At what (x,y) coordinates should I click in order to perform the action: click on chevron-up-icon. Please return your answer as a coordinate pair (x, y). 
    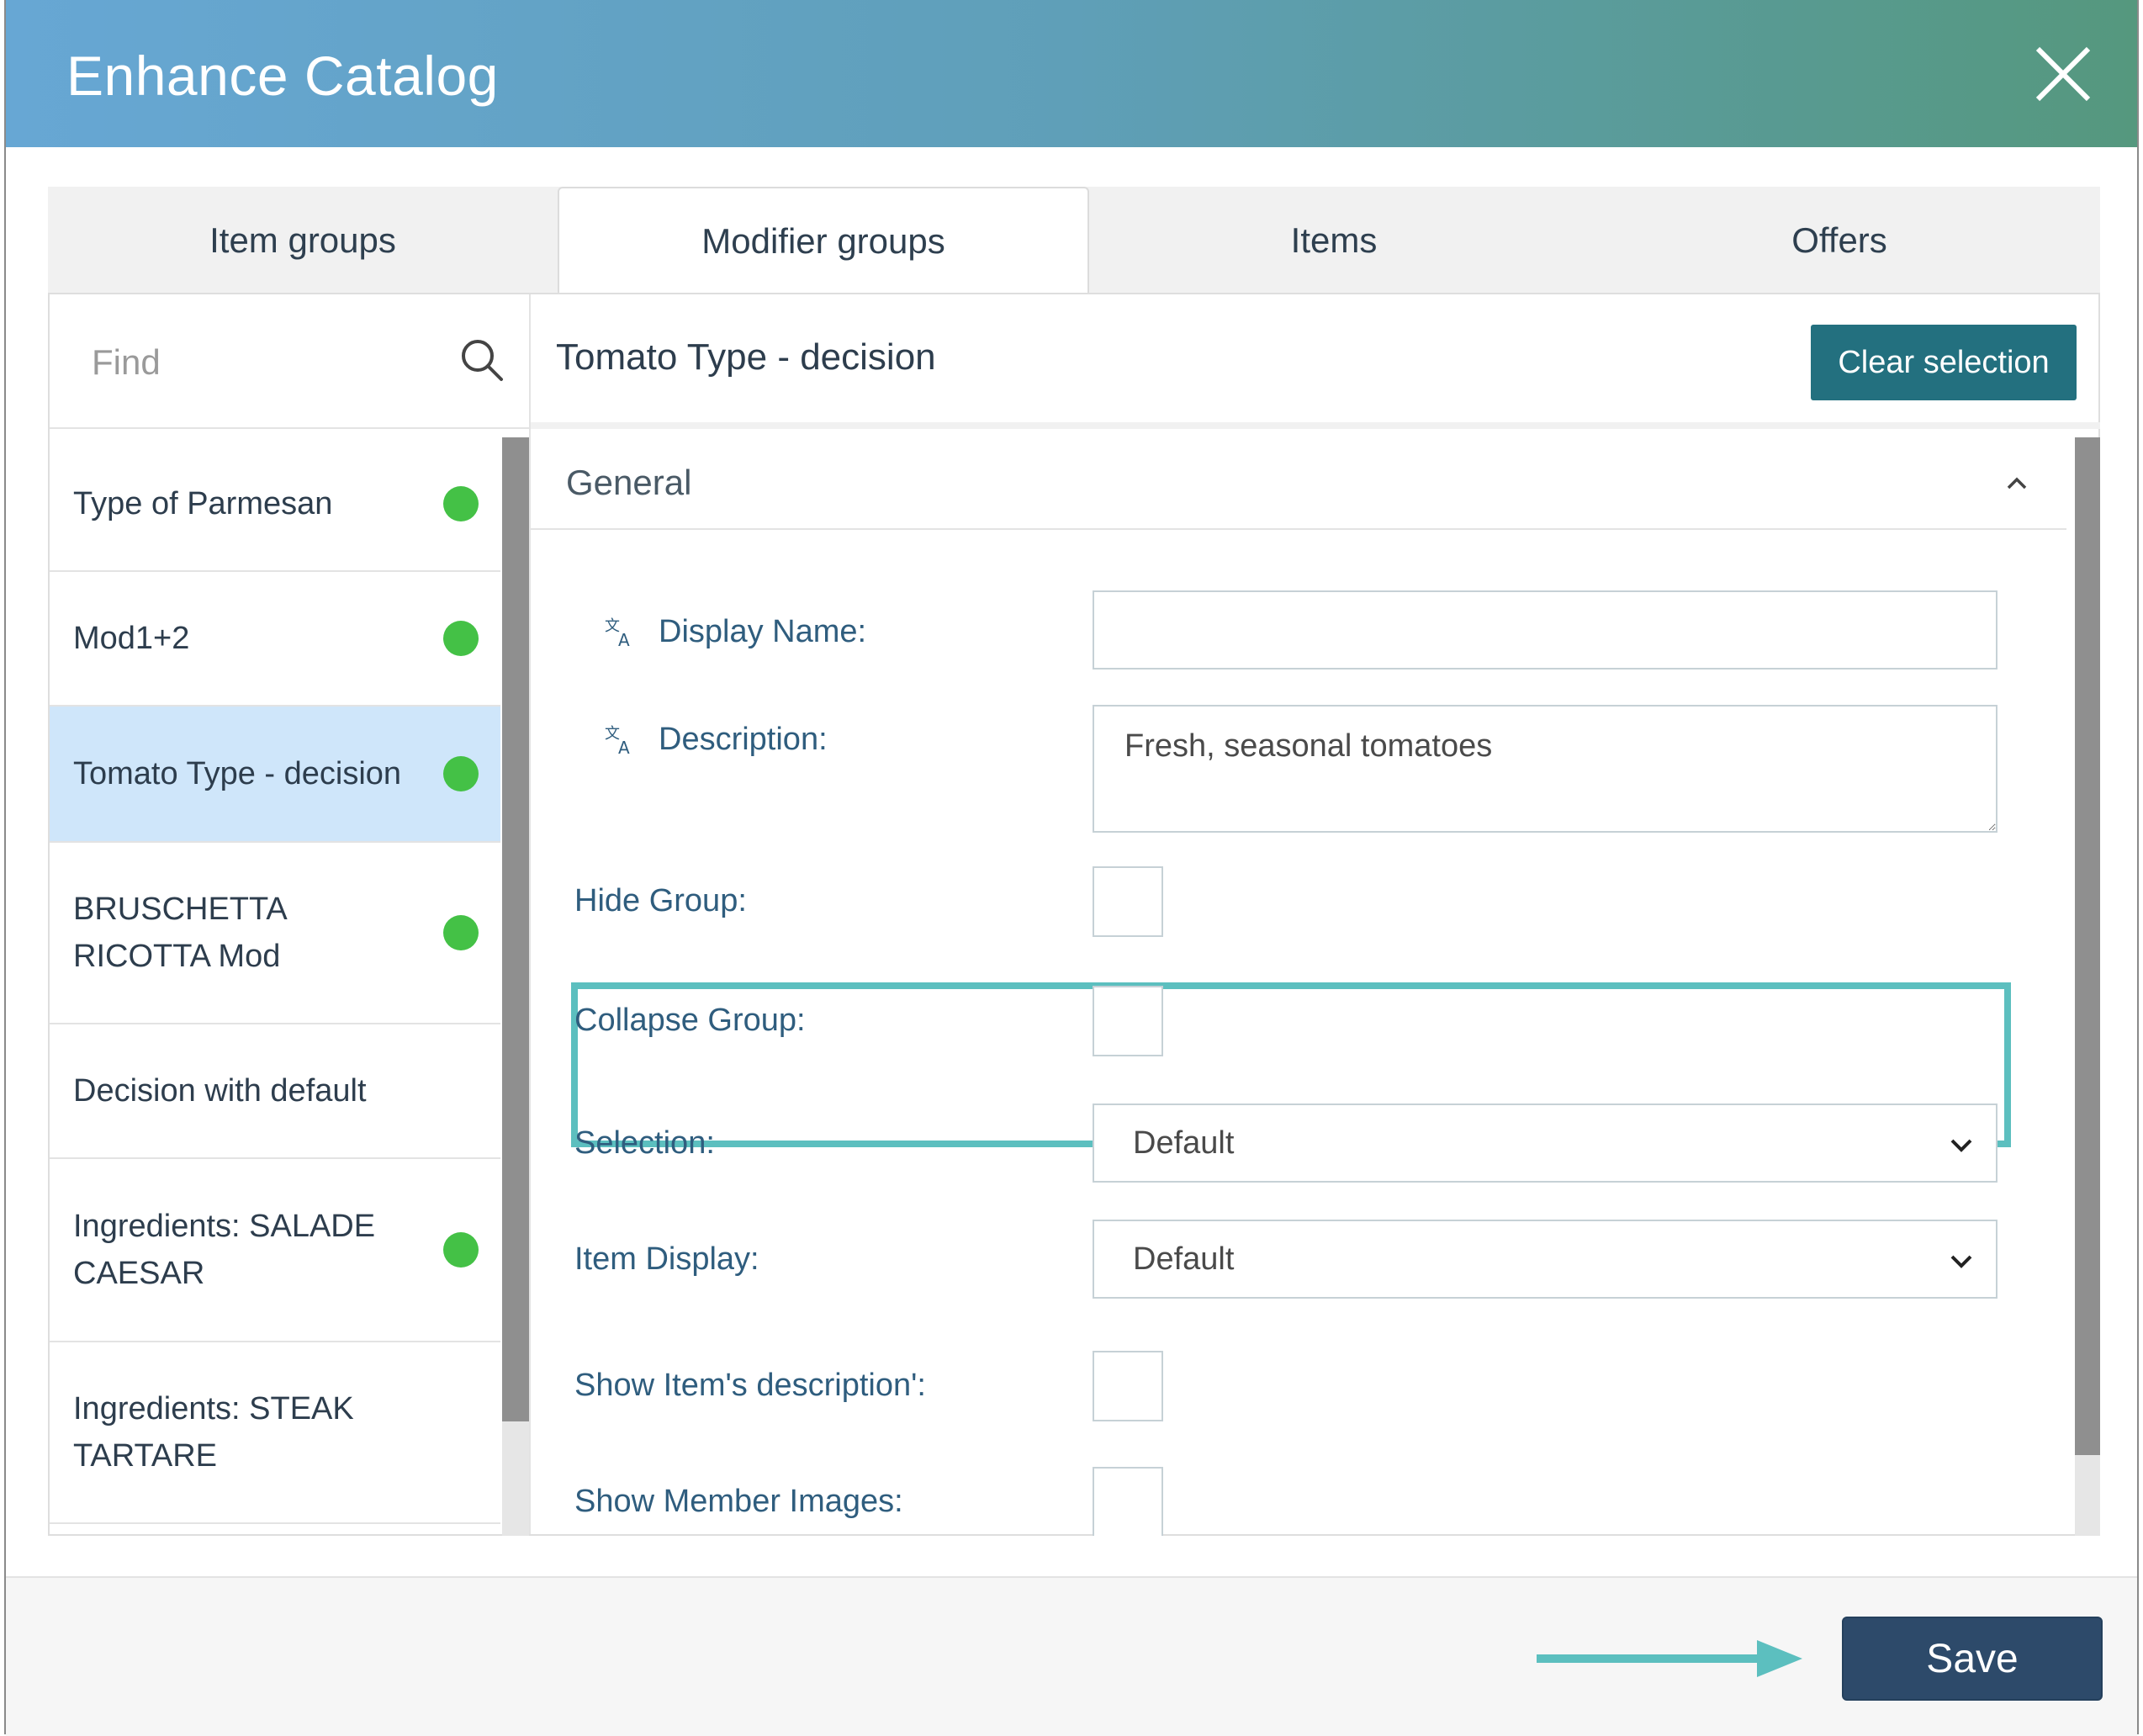
    Looking at the image, I should click on (2017, 484).